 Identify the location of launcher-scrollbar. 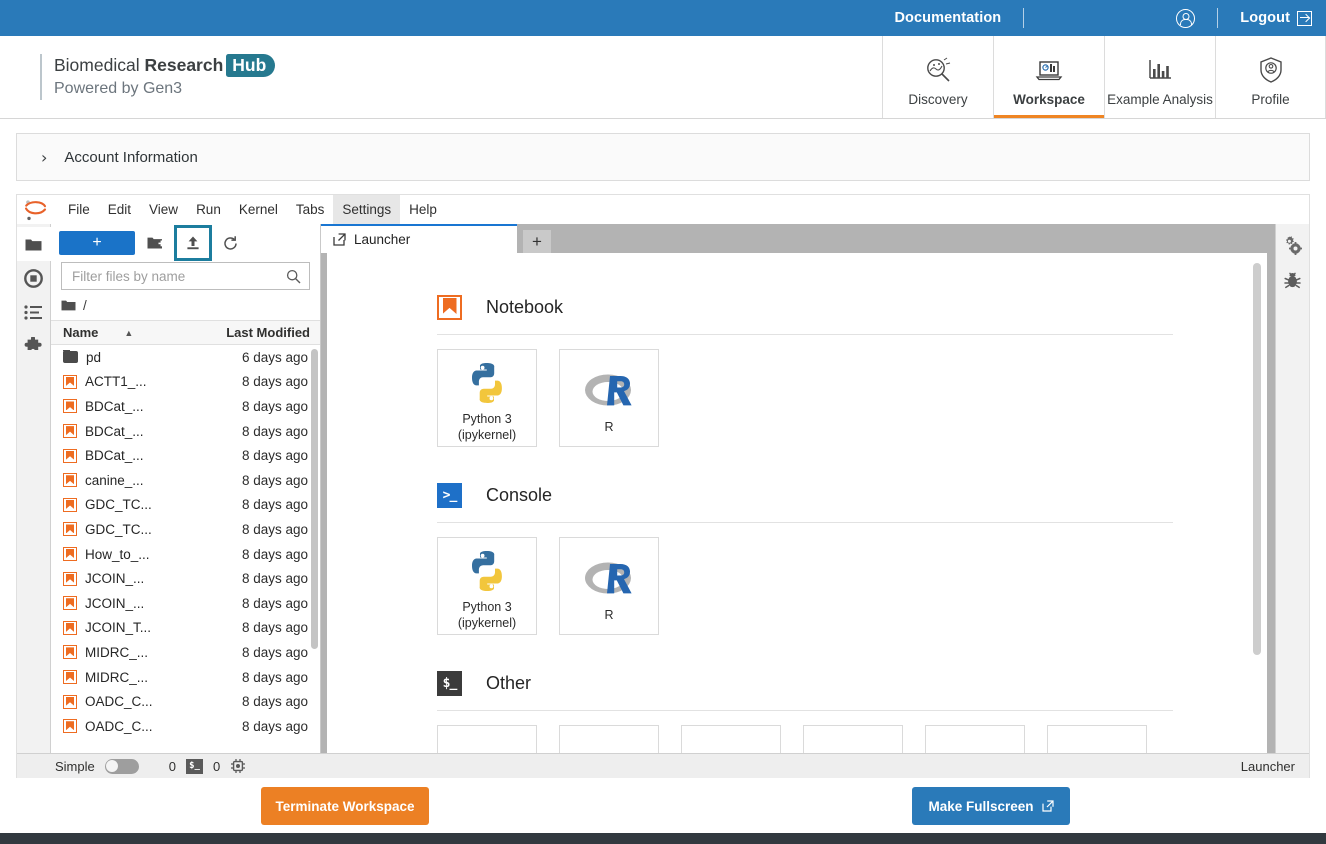
(1257, 459).